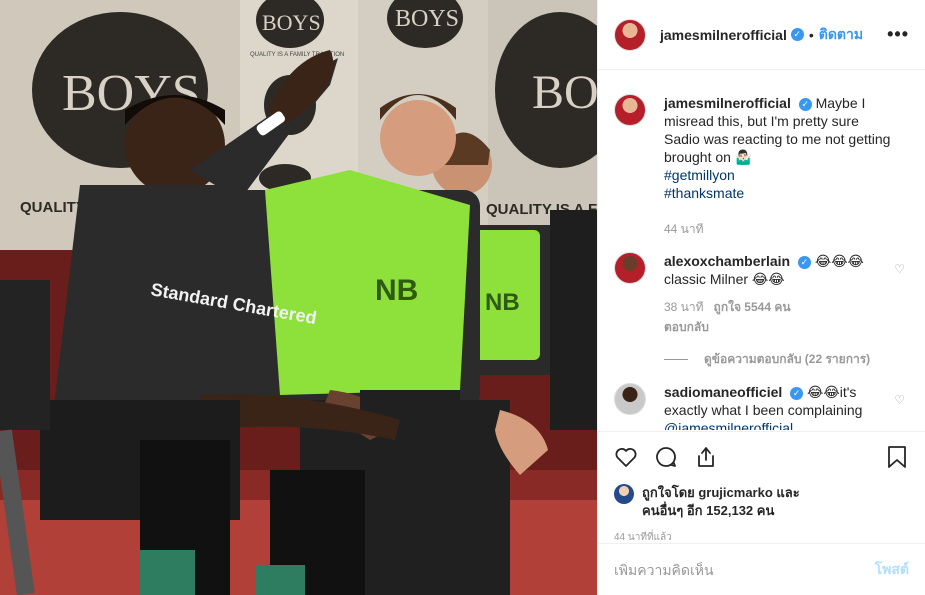  What do you see at coordinates (666, 457) in the screenshot?
I see `comment-icon` at bounding box center [666, 457].